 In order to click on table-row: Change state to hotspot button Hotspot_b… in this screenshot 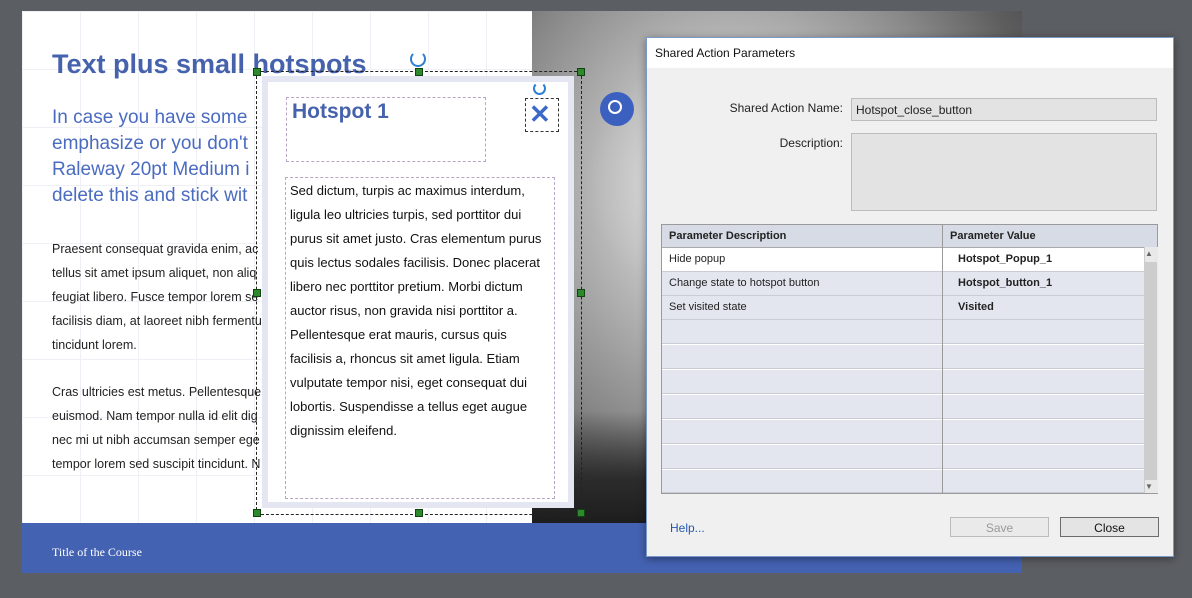, I will do `click(903, 284)`.